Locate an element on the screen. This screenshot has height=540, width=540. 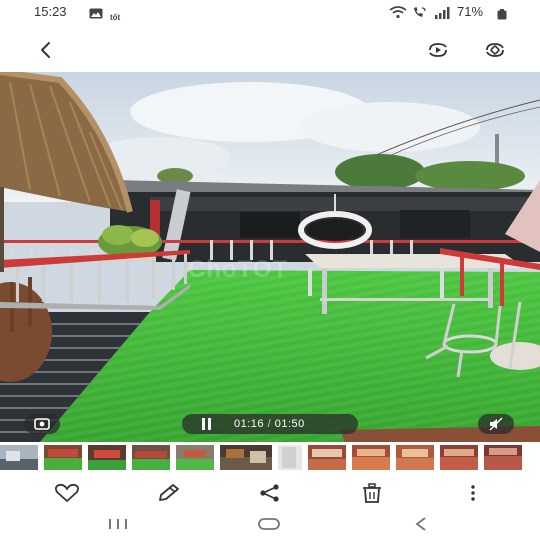
watermark: ChoTOT is located at coordinates (238, 269).